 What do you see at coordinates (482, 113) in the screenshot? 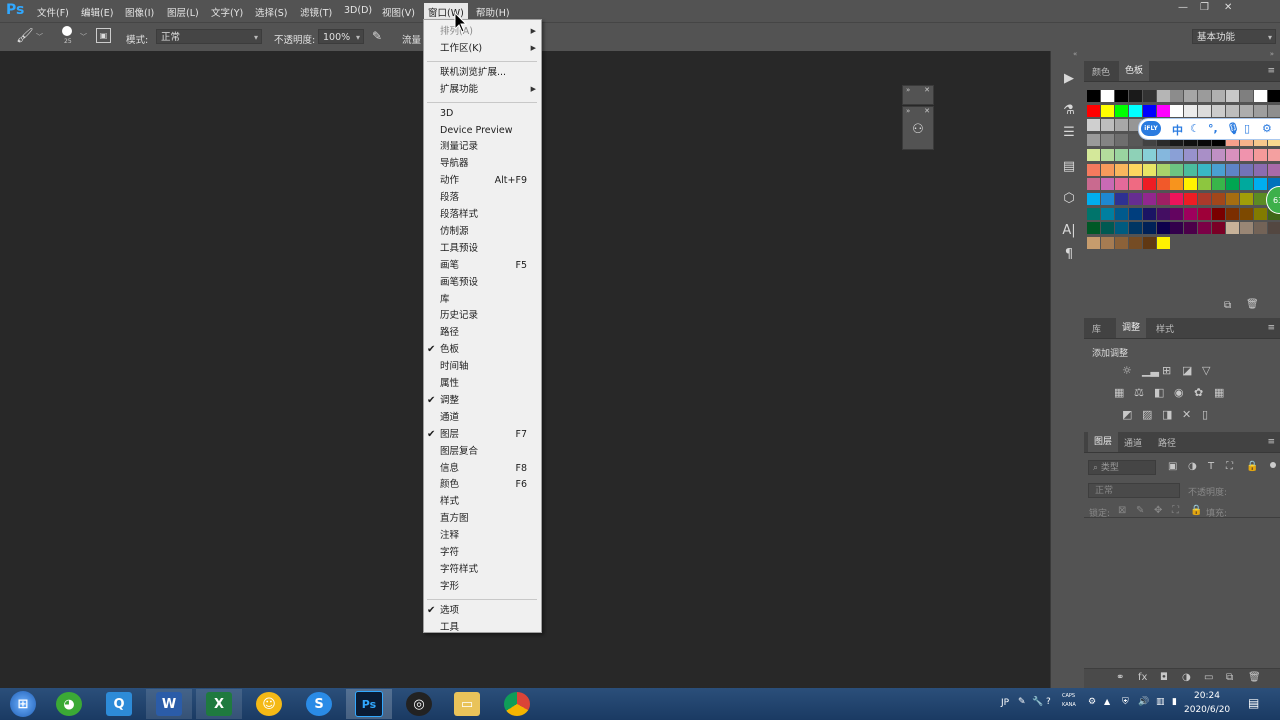
I see `menu-item-row: 3D` at bounding box center [482, 113].